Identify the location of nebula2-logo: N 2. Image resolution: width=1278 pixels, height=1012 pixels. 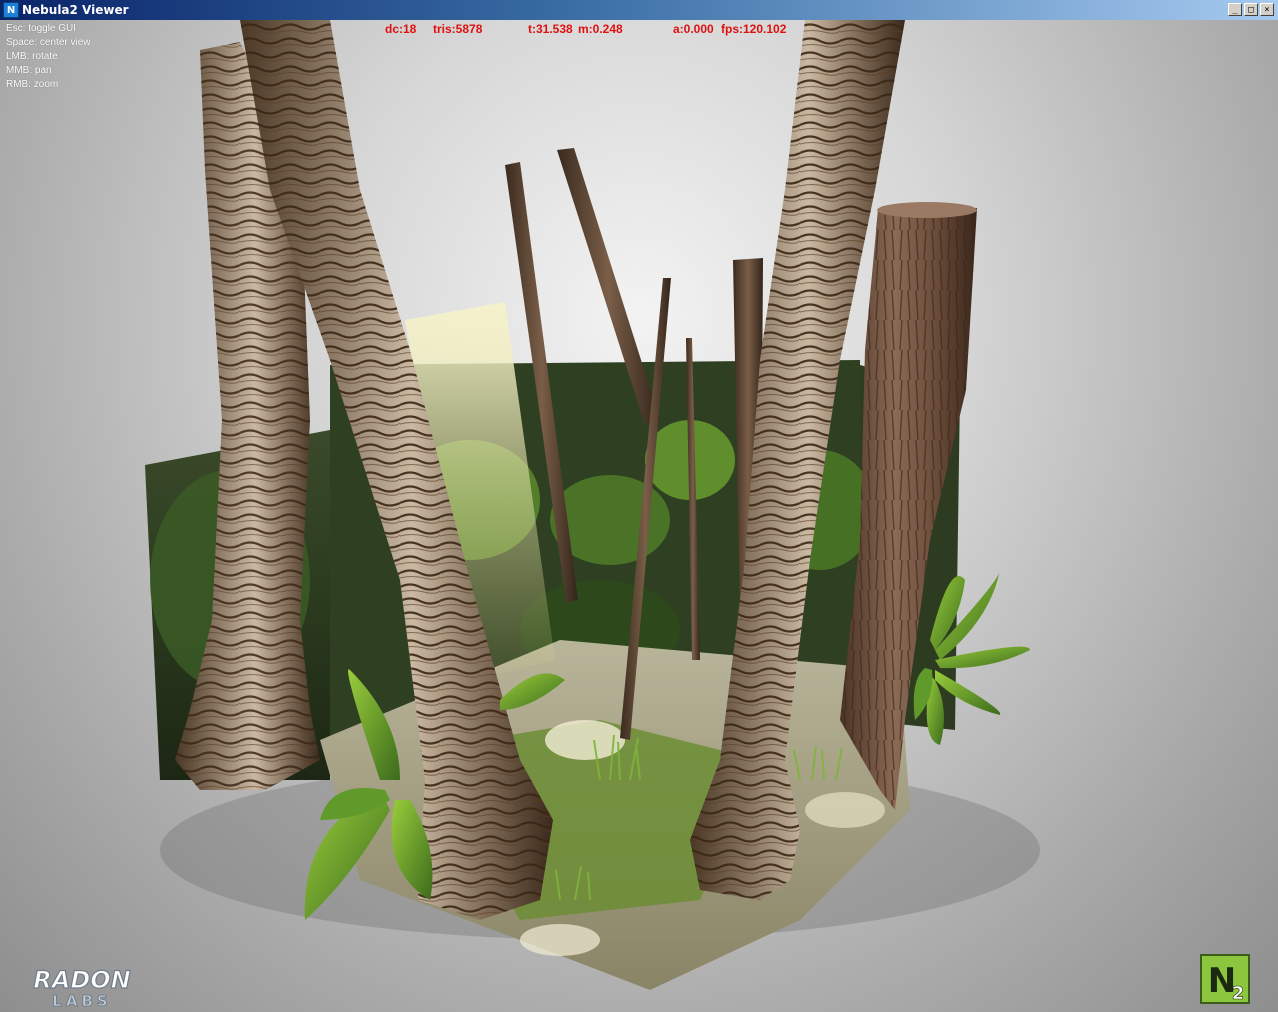
(1225, 979).